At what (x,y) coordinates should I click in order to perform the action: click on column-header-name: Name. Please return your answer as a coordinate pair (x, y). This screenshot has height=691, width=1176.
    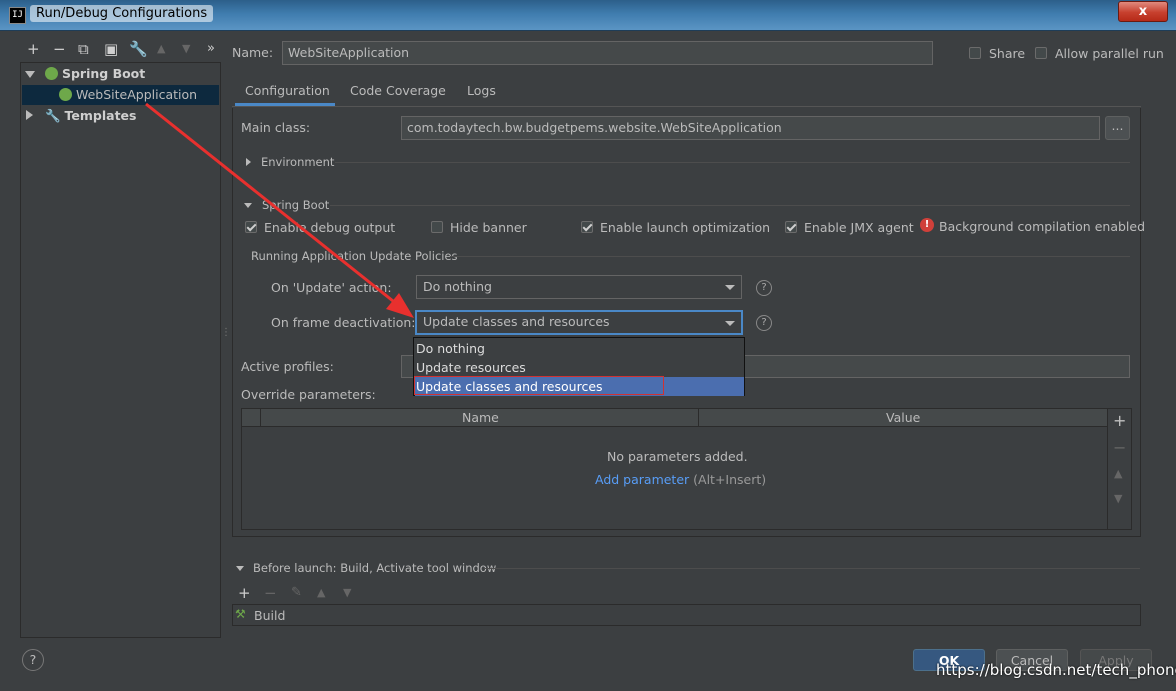
    Looking at the image, I should click on (480, 417).